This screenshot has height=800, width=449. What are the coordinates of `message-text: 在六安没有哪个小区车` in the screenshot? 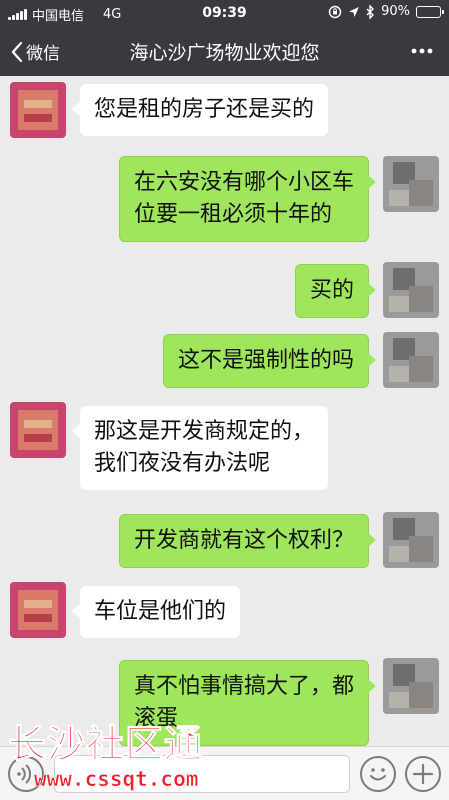 It's located at (243, 182).